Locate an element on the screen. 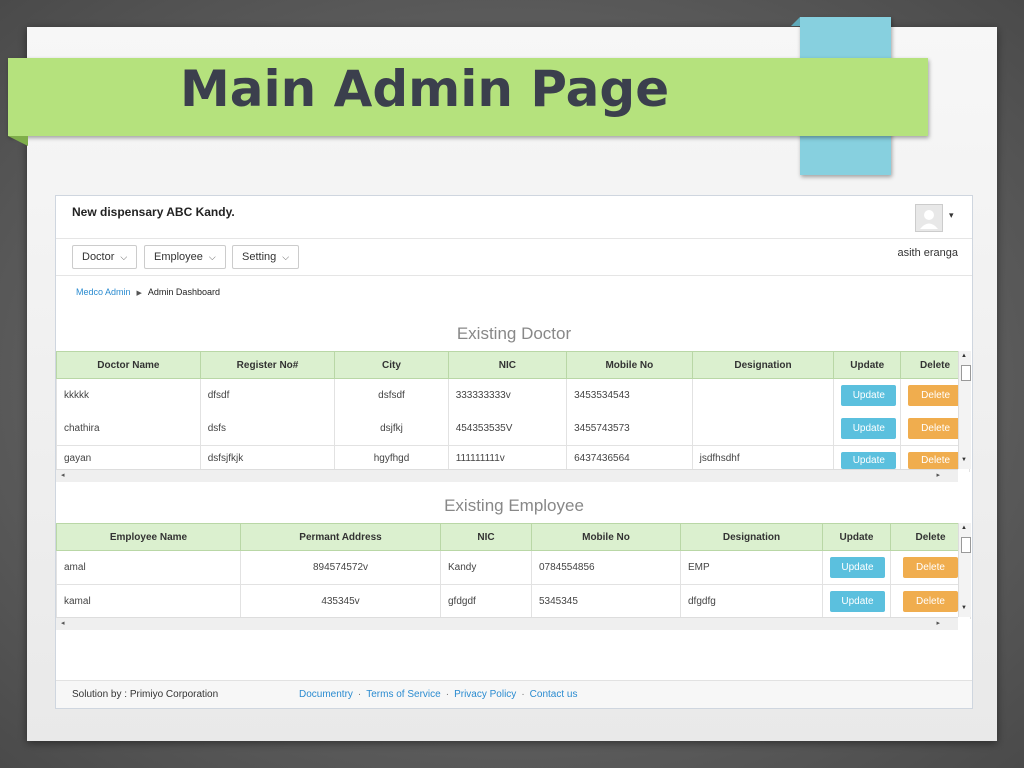 The image size is (1024, 768). cell-nic: gfdgdf is located at coordinates (486, 601).